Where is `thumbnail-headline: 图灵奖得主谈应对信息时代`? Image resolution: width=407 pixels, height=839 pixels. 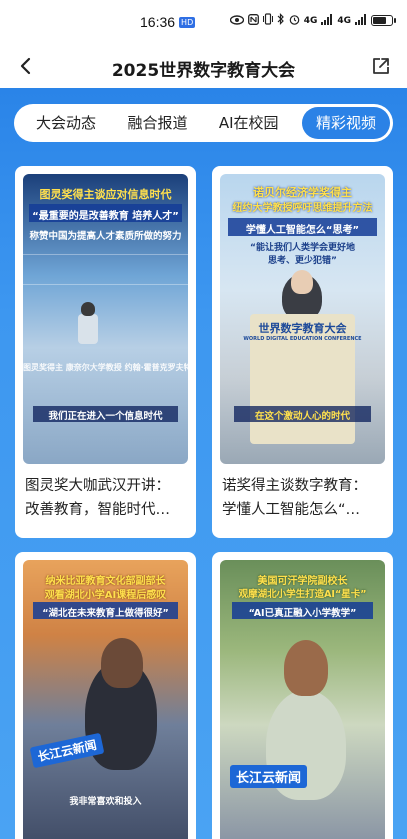
thumbnail-headline: 图灵奖得主谈应对信息时代 is located at coordinates (105, 194).